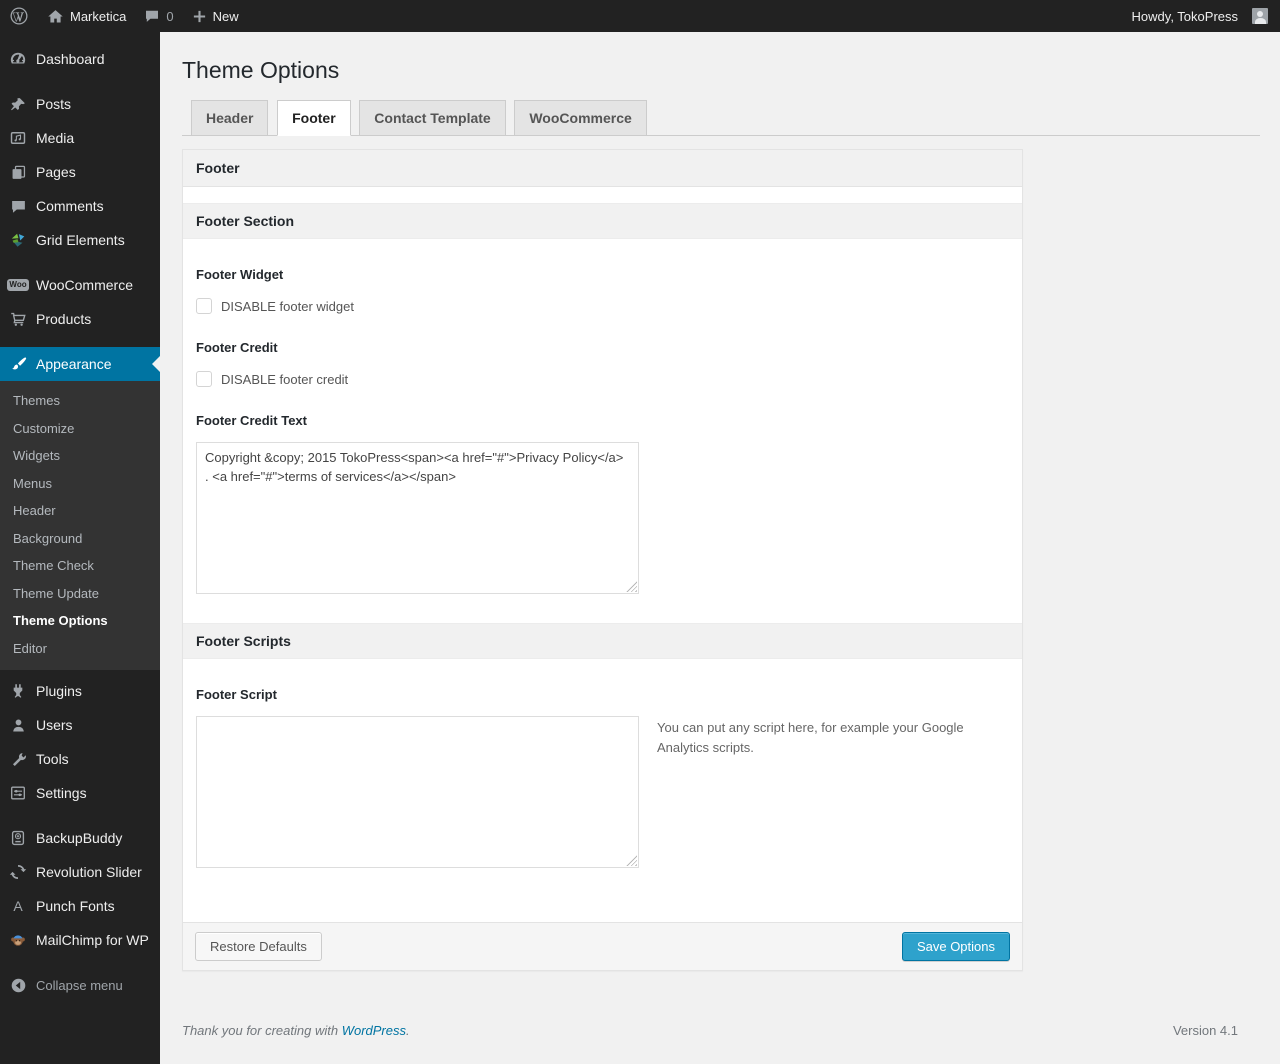  I want to click on footer-widget-checkbox, so click(204, 306).